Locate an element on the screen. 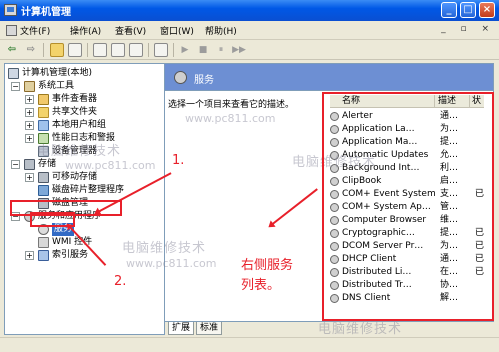 The image size is (499, 352). maximize-button: □ is located at coordinates (468, 10).